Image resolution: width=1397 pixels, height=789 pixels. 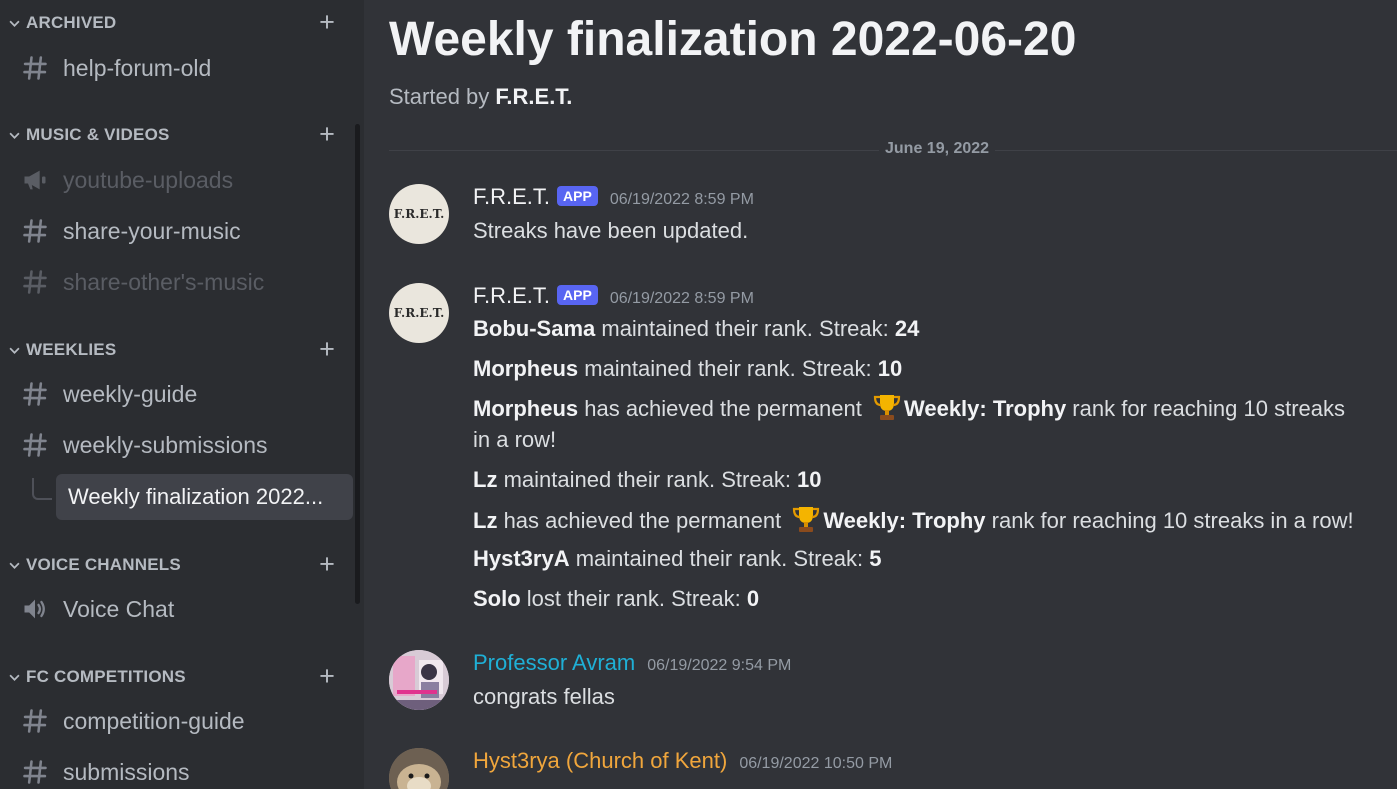 I want to click on category-fc-competitions: FC COMPETITIONS +, so click(x=173, y=676).